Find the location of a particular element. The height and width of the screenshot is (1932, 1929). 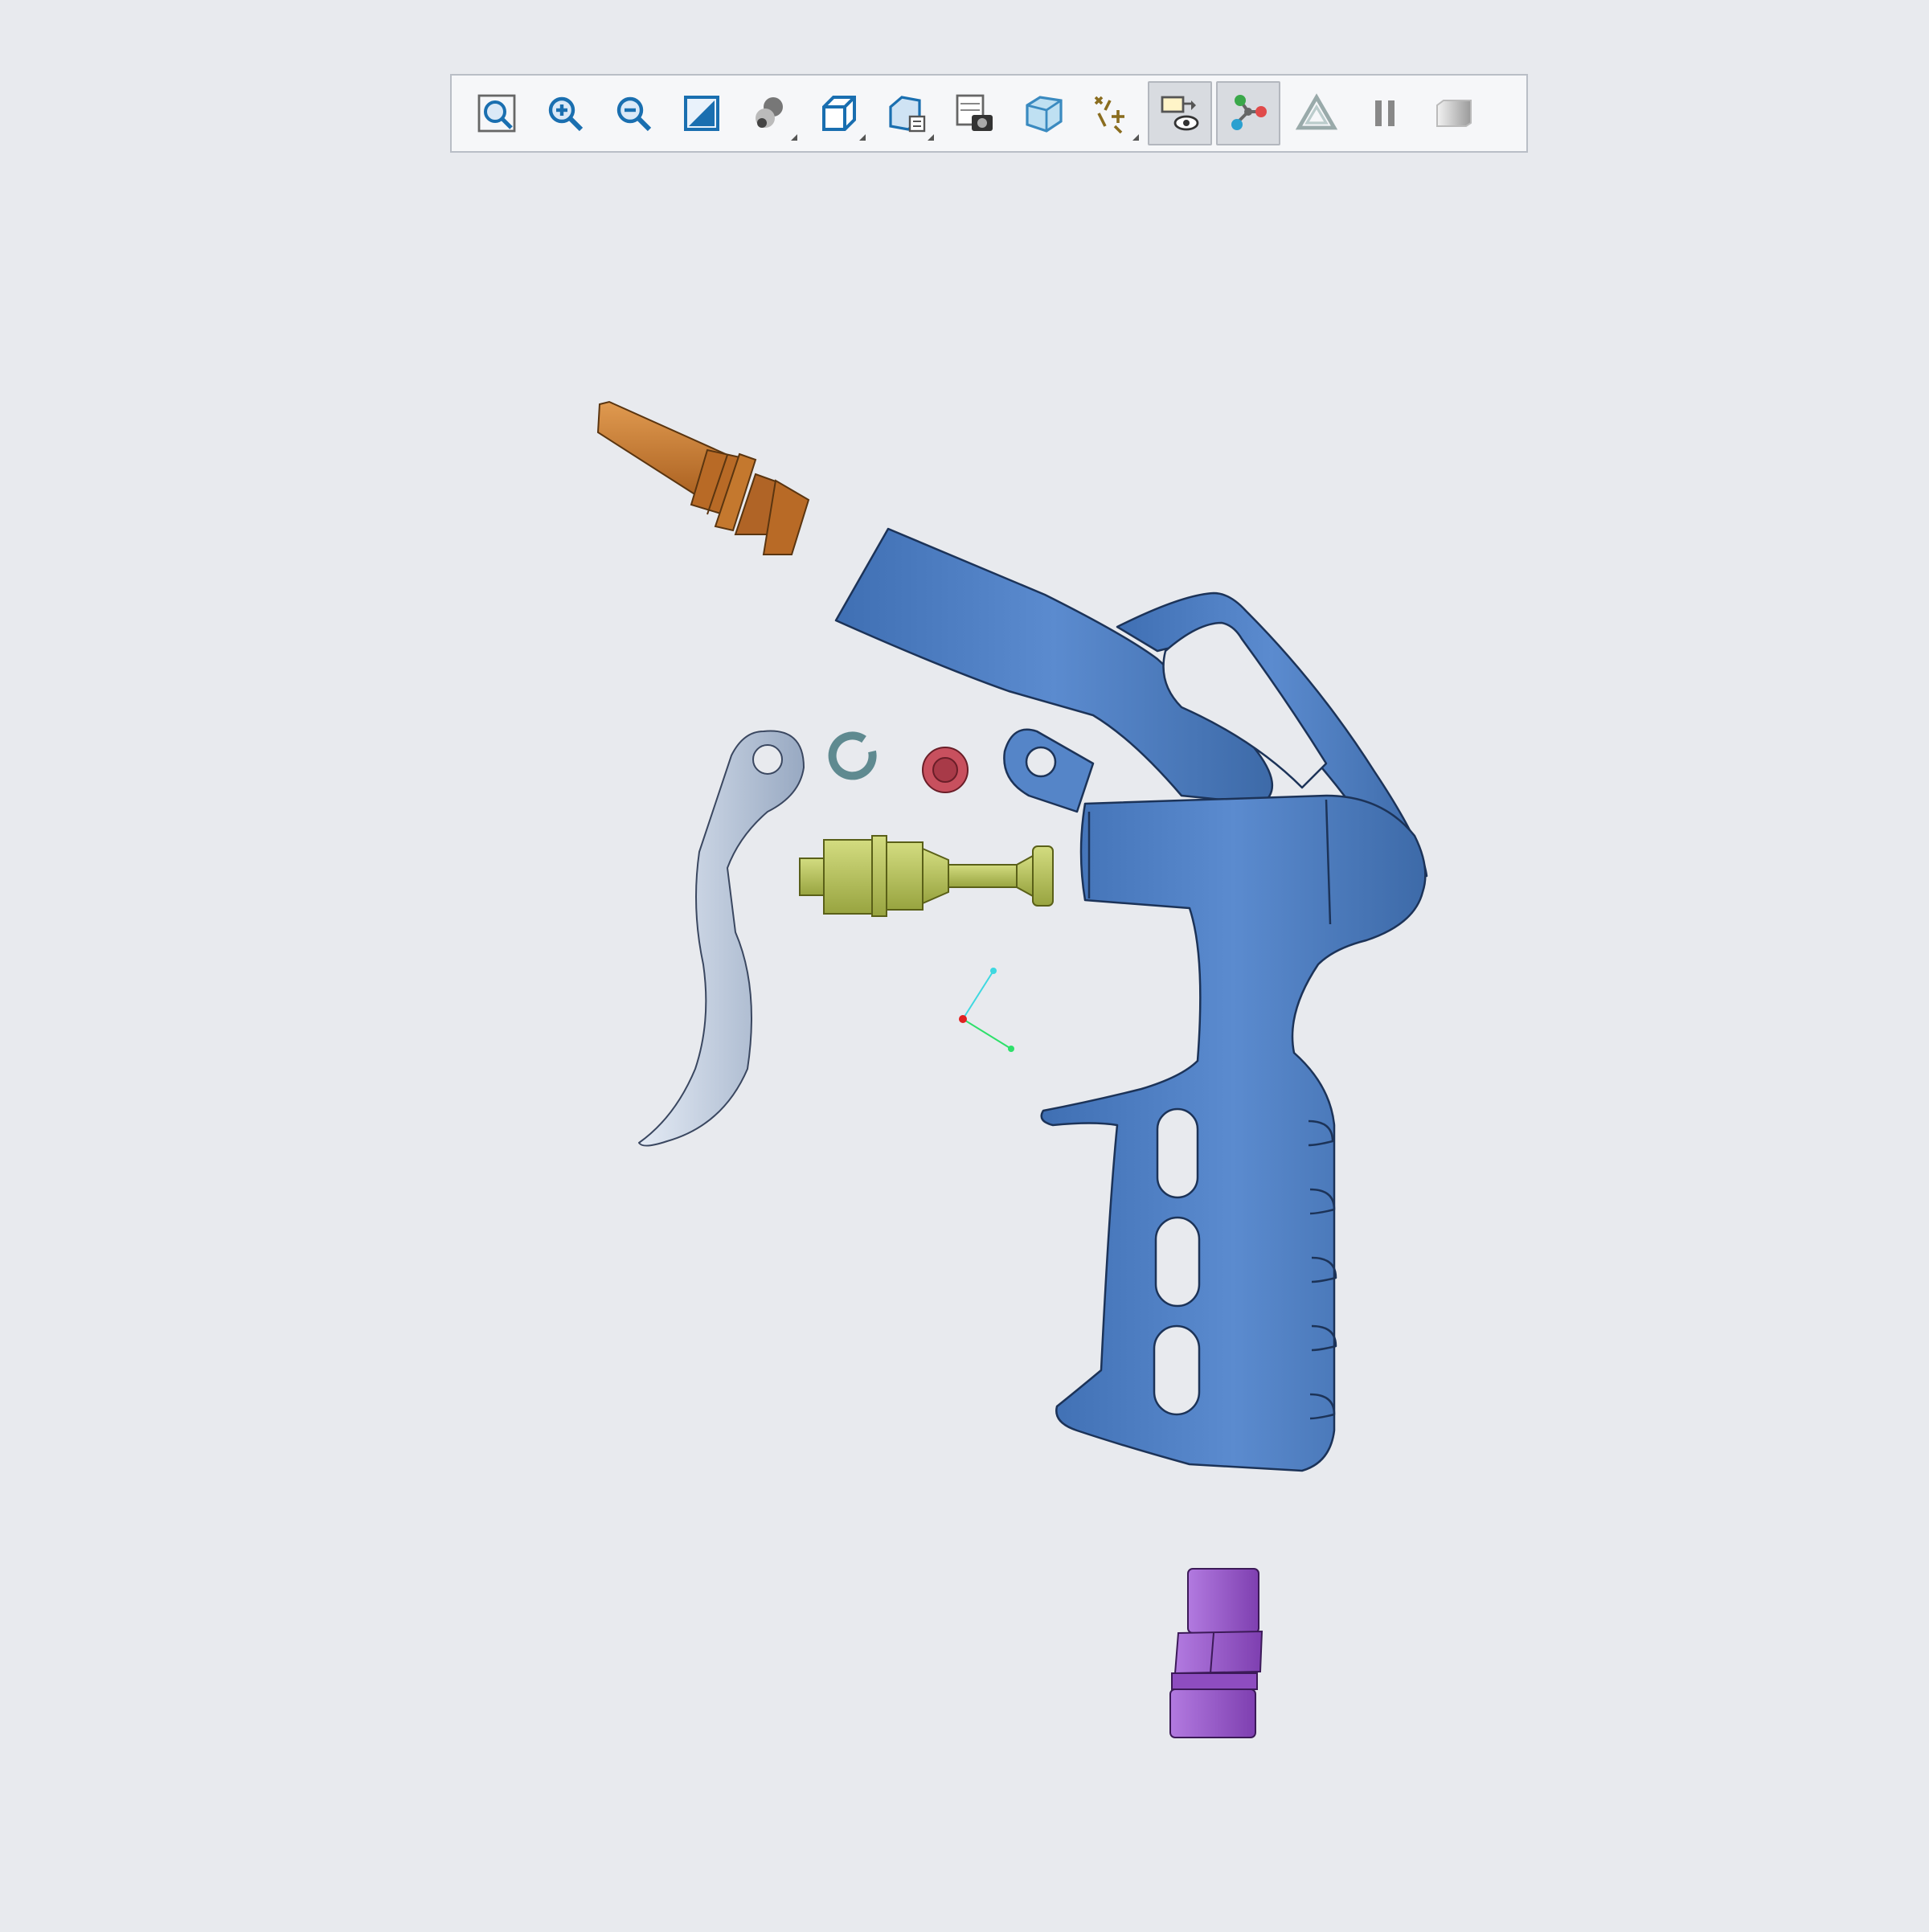

zoom-fit-icon is located at coordinates (496, 113).